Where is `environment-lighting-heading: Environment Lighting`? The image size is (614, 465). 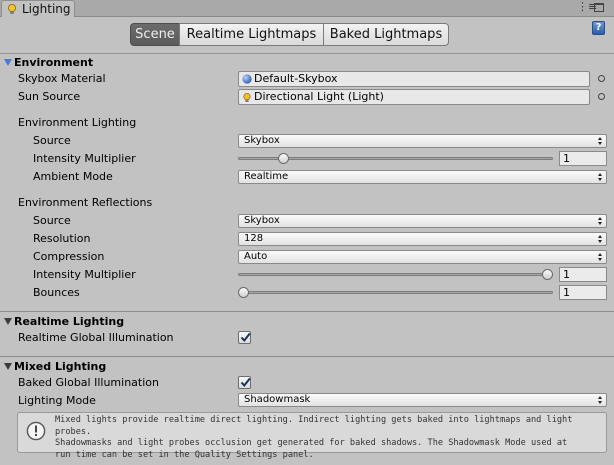 environment-lighting-heading: Environment Lighting is located at coordinates (77, 122).